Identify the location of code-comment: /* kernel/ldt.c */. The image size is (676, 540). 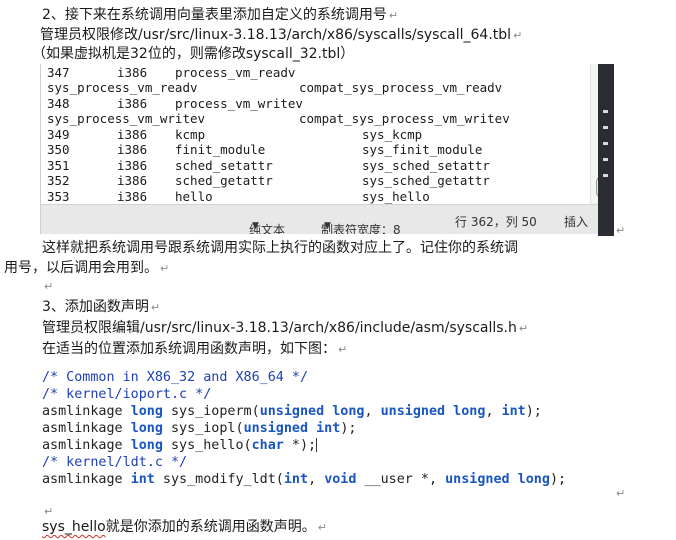
(115, 462).